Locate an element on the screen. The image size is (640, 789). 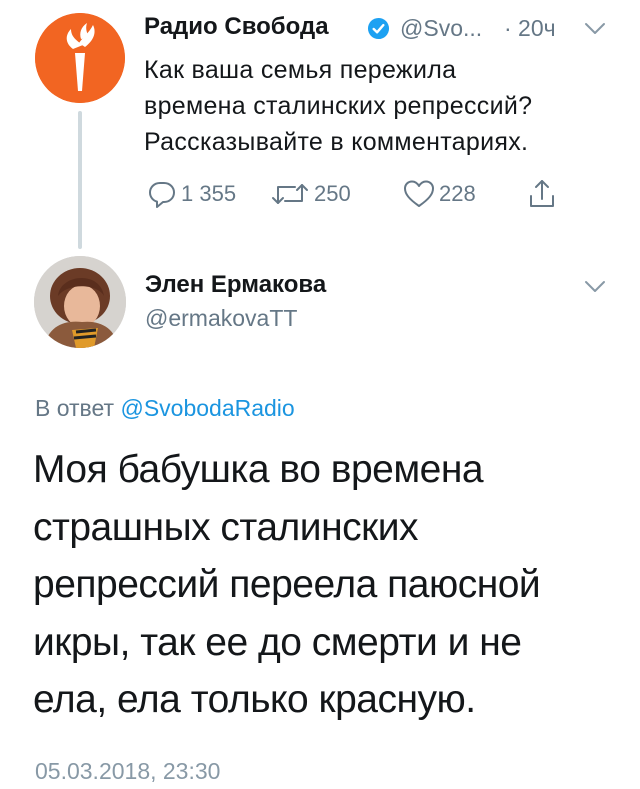
reply-text-line: икры, так ее до смерти и не is located at coordinates (277, 642).